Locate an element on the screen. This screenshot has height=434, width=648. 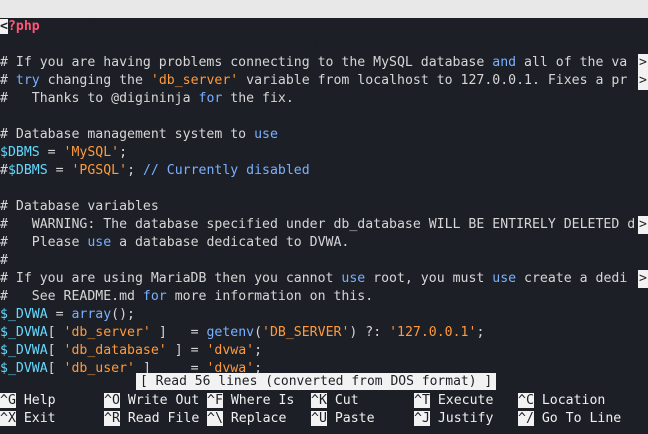
code-token: array is located at coordinates (91, 314).